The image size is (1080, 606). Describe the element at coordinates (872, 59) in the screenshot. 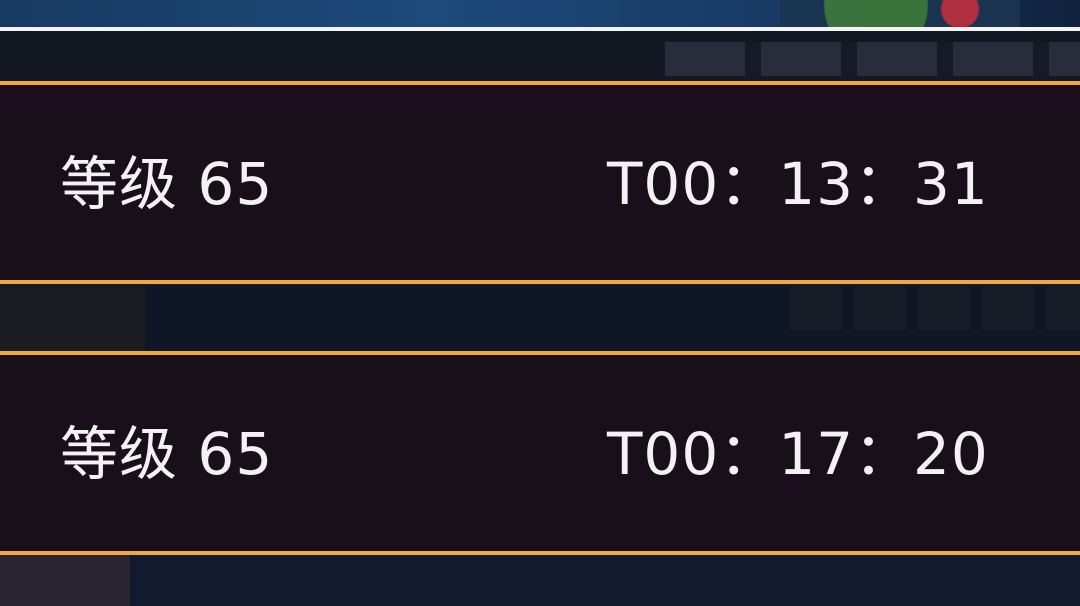

I see `background-tiles` at that location.